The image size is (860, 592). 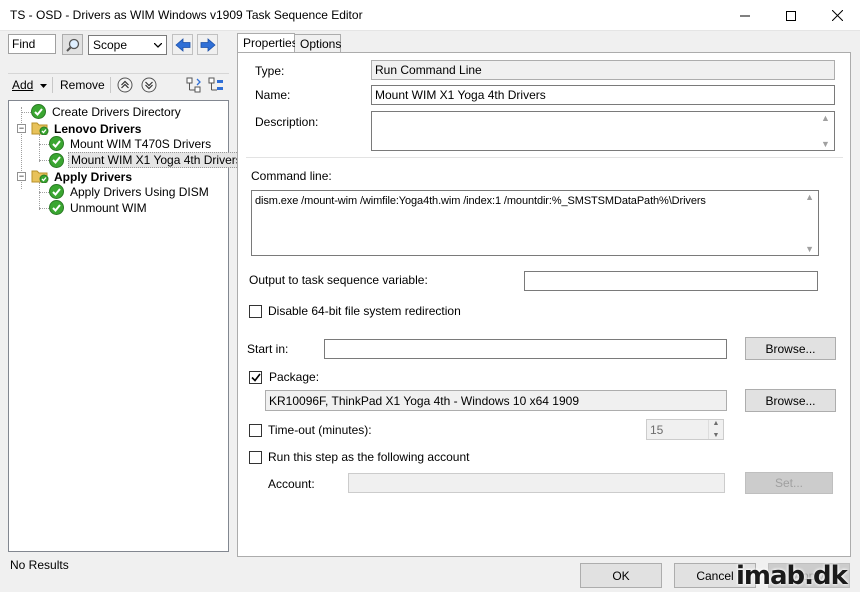 I want to click on tree-item-label: Create Drivers Directory, so click(x=116, y=111).